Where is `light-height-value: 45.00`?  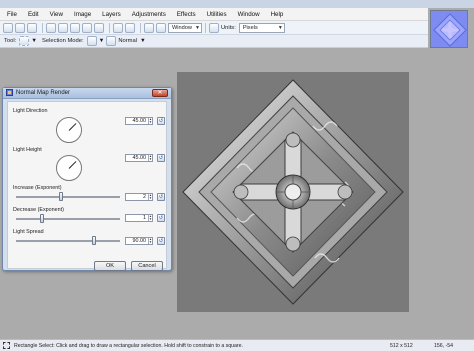
light-height-value: 45.00 is located at coordinates (139, 158).